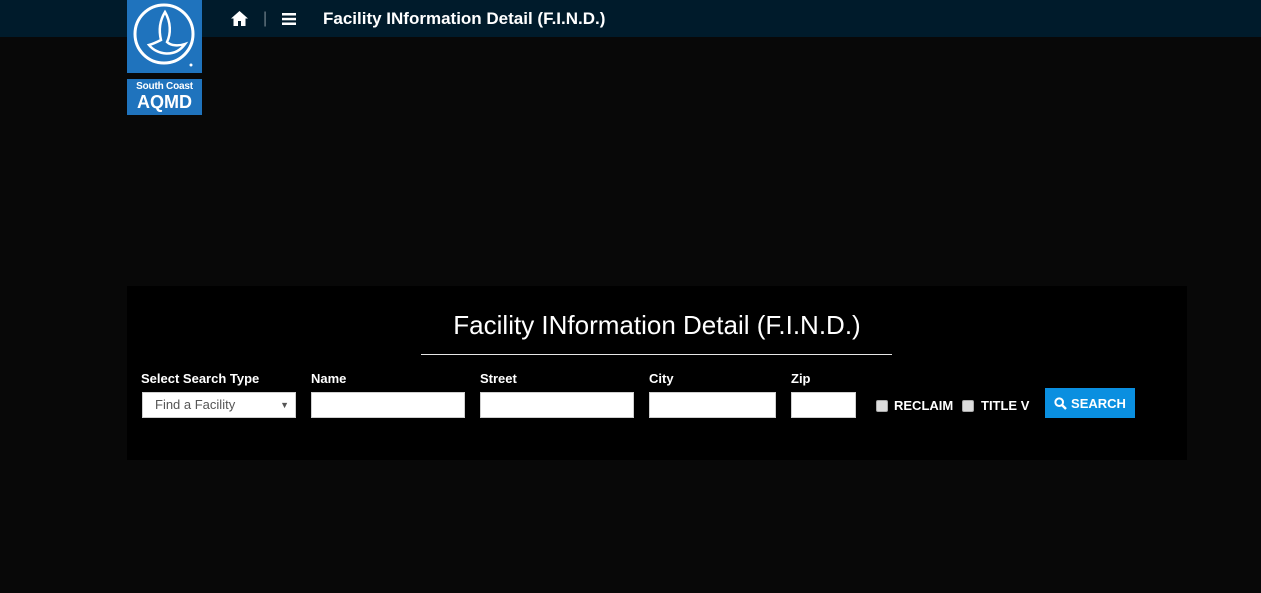  What do you see at coordinates (801, 378) in the screenshot?
I see `zip-label: Zip` at bounding box center [801, 378].